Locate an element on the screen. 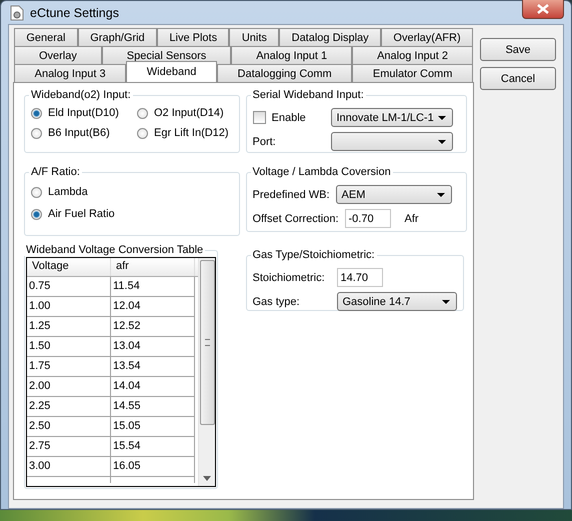 Image resolution: width=572 pixels, height=521 pixels. settings-tab: General is located at coordinates (46, 37).